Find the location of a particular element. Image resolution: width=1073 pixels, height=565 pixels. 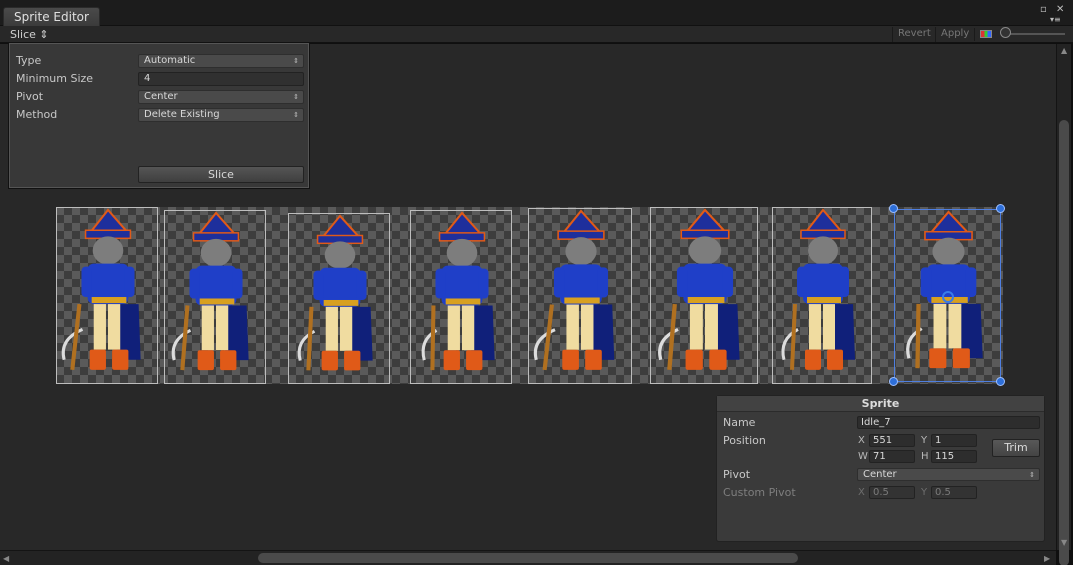

scroll-right-icon: ▶ is located at coordinates (1047, 558).